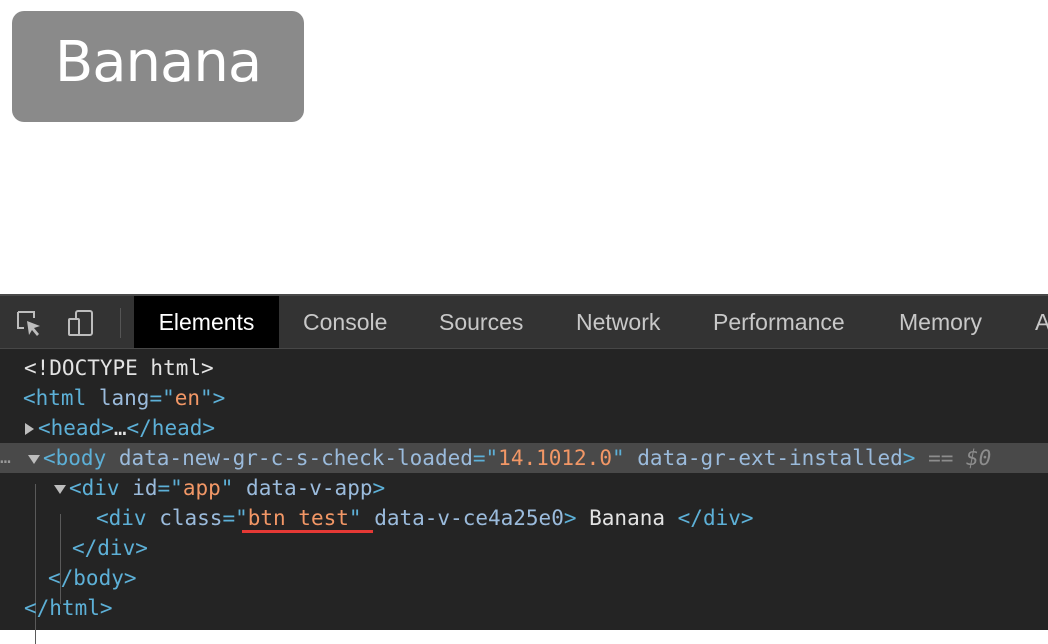  What do you see at coordinates (524, 548) in the screenshot?
I see `div-app-close-node: </div>` at bounding box center [524, 548].